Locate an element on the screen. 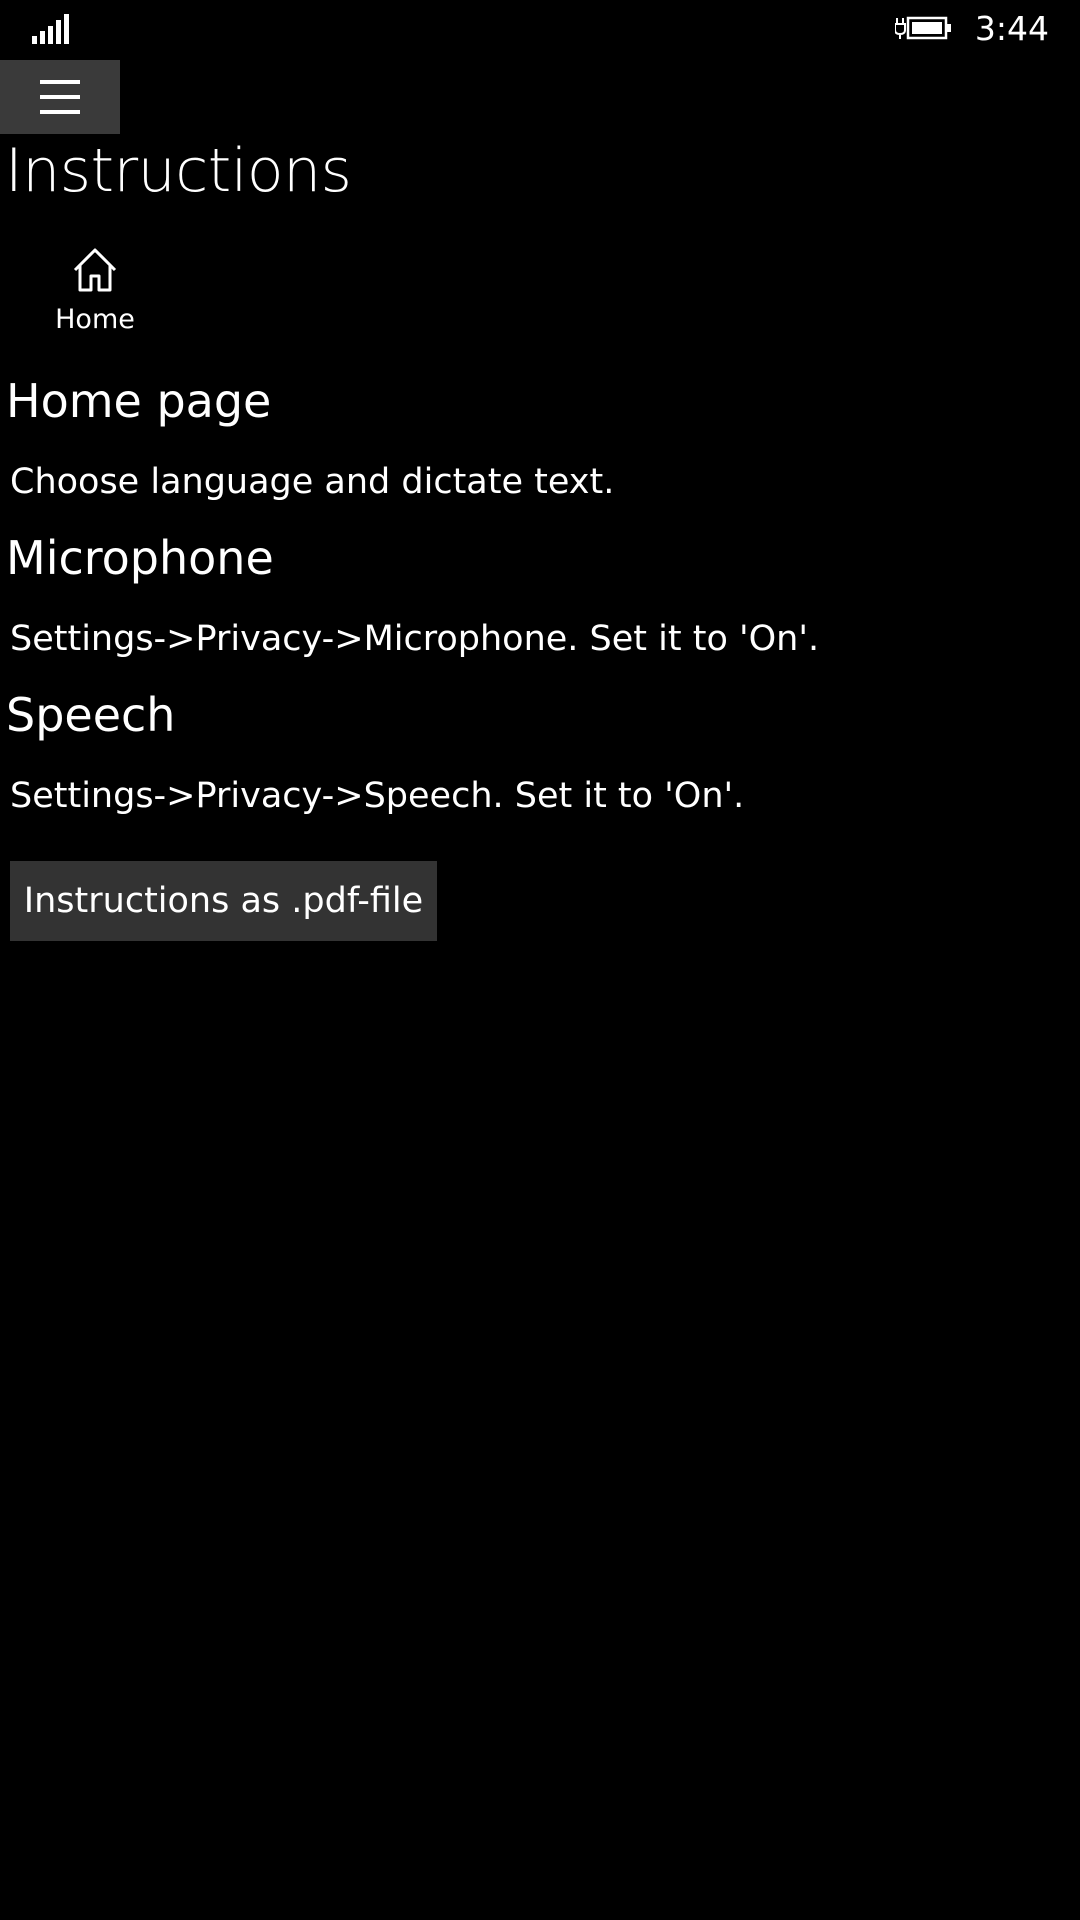 The image size is (1080, 1920). status-bar: 3:44 is located at coordinates (540, 29).